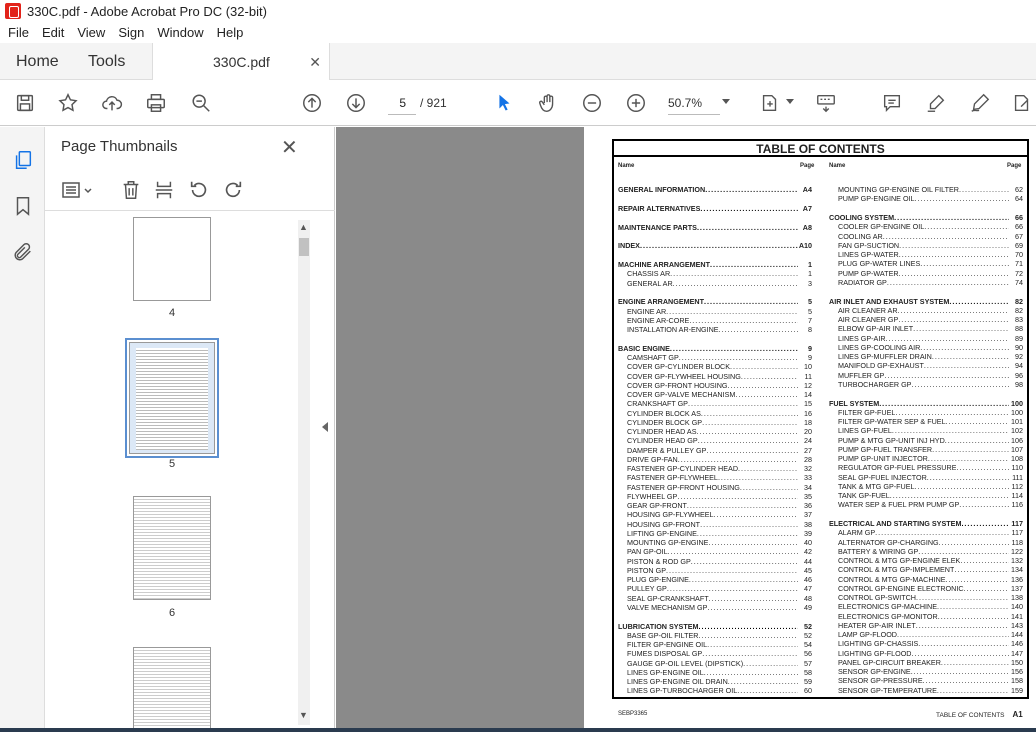 This screenshot has height=732, width=1036. Describe the element at coordinates (230, 32) in the screenshot. I see `menu-help: Help` at that location.